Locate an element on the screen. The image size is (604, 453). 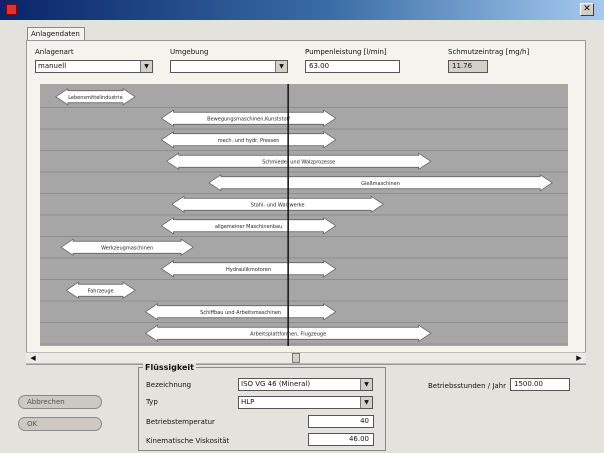
bezeichnung-select: ISO VG 46 (Mineral) ▼ is located at coordinates (305, 384).